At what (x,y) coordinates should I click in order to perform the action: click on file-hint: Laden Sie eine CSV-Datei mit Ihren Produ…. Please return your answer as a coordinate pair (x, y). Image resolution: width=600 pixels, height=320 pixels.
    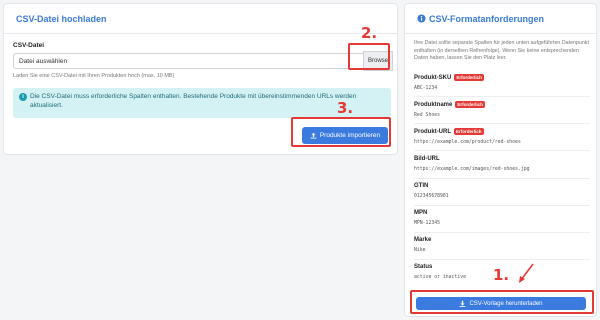
    Looking at the image, I should click on (94, 76).